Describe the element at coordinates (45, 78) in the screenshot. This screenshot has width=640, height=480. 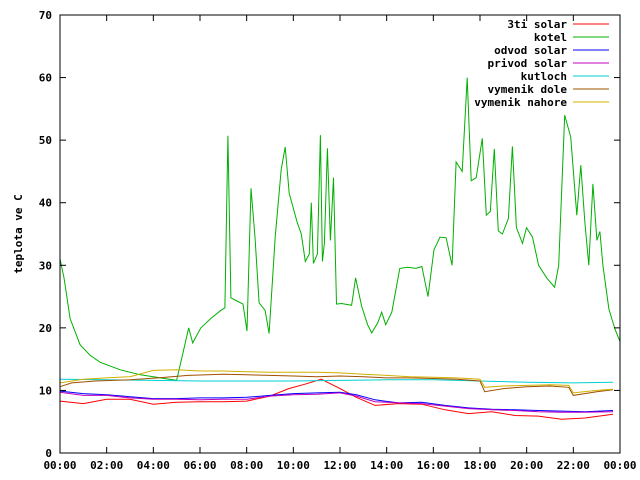
I see `y-tick-label: 60` at that location.